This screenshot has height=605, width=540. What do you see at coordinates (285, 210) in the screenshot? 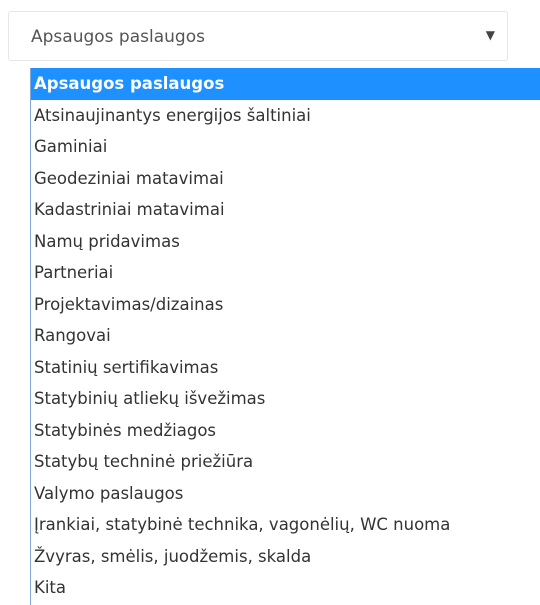
I see `dropdown-option: Kadastriniai matavimai` at bounding box center [285, 210].